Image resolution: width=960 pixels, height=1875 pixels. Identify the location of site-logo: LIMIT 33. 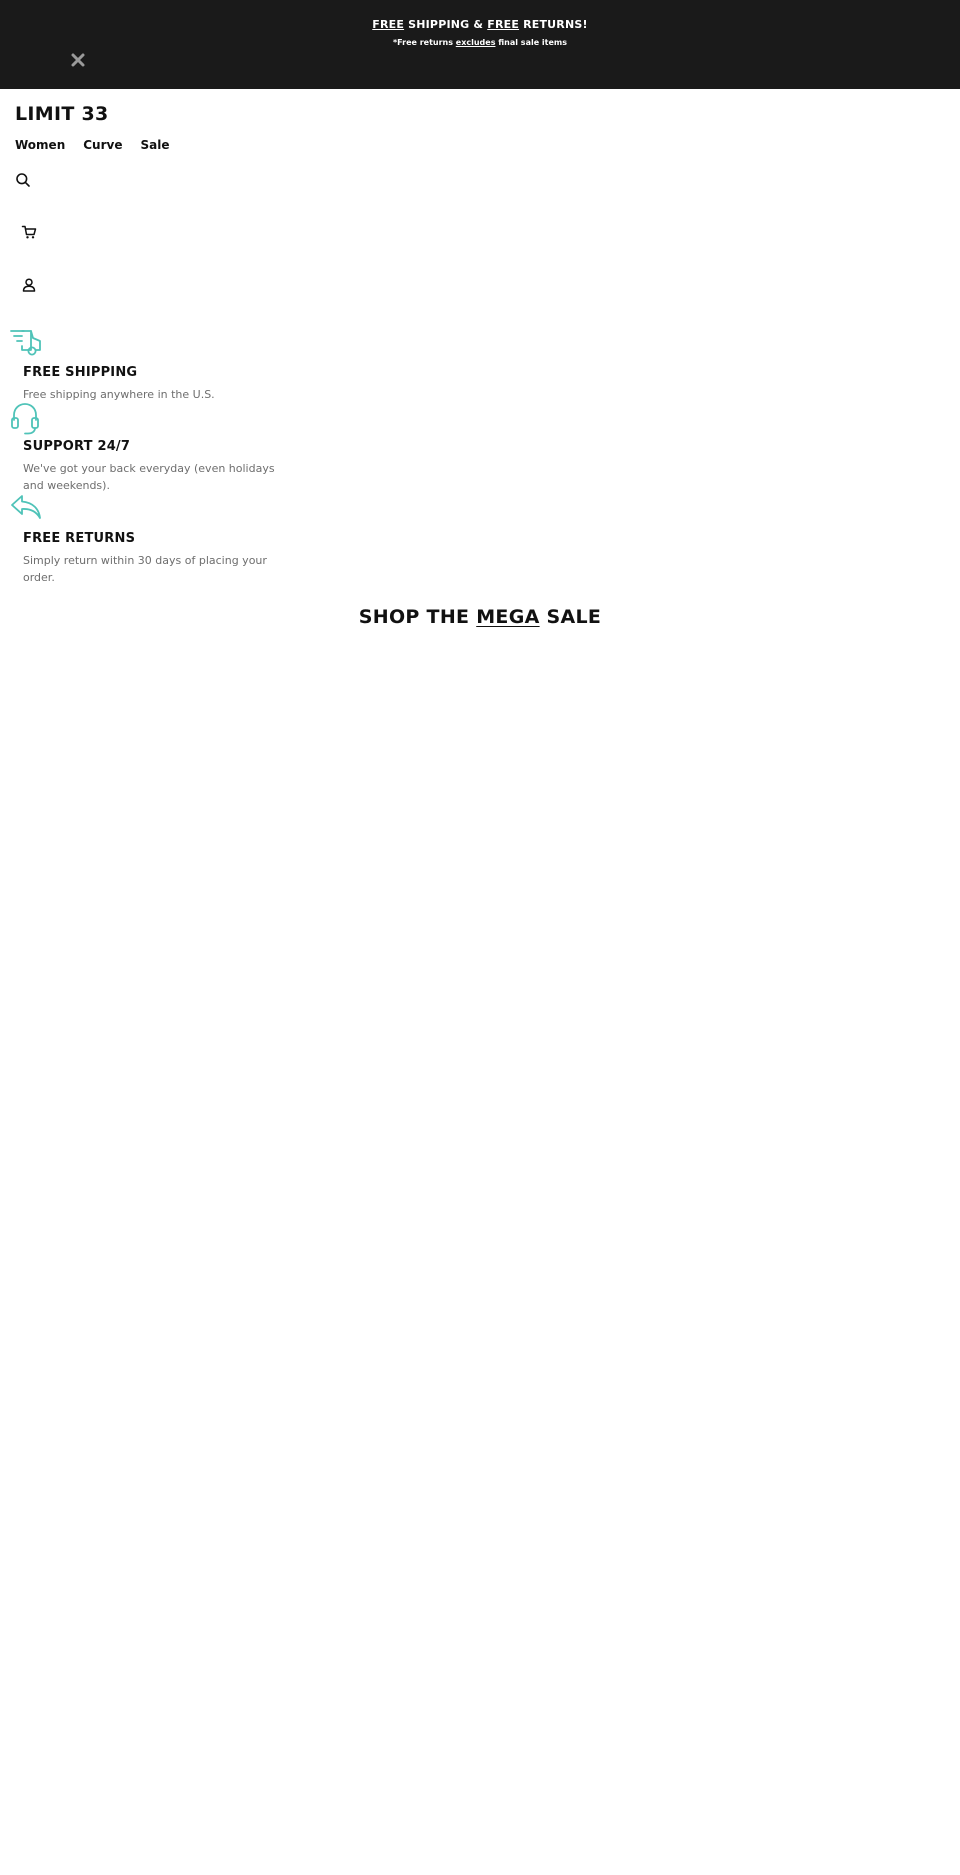
(62, 114).